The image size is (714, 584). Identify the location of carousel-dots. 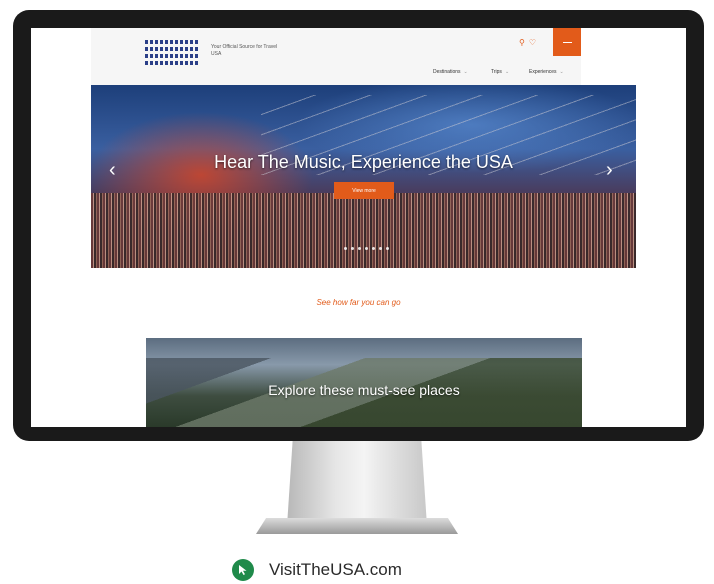
(366, 248).